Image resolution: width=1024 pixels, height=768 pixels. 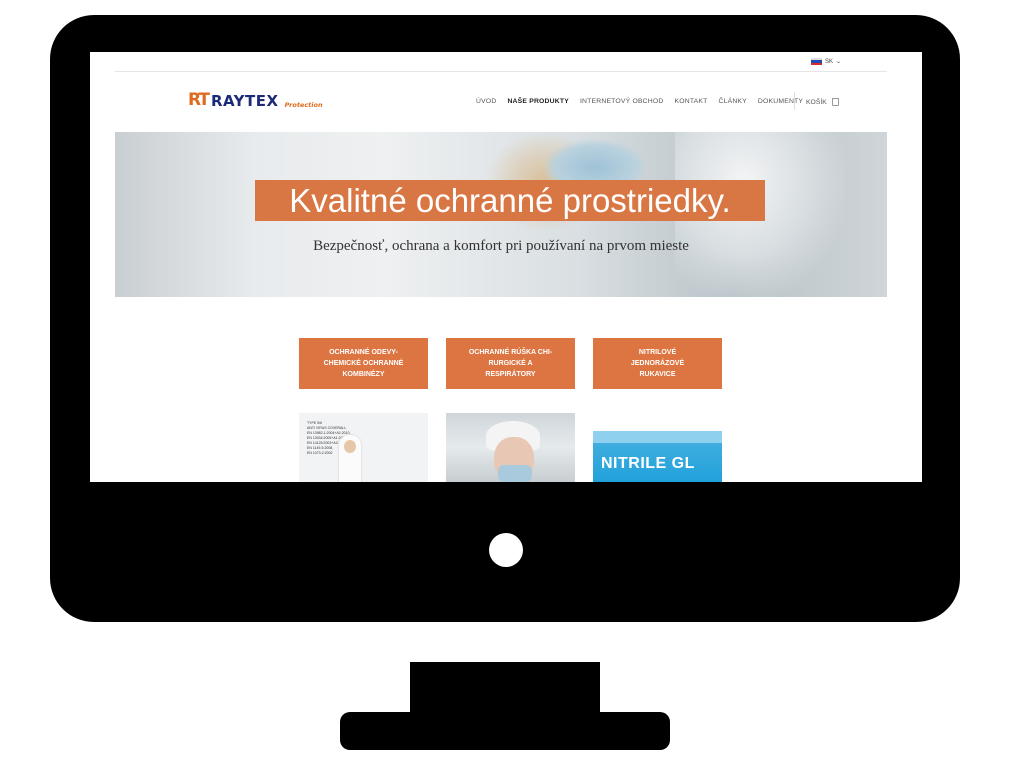 I want to click on nav-item-uvod: ÚVOD, so click(x=486, y=101).